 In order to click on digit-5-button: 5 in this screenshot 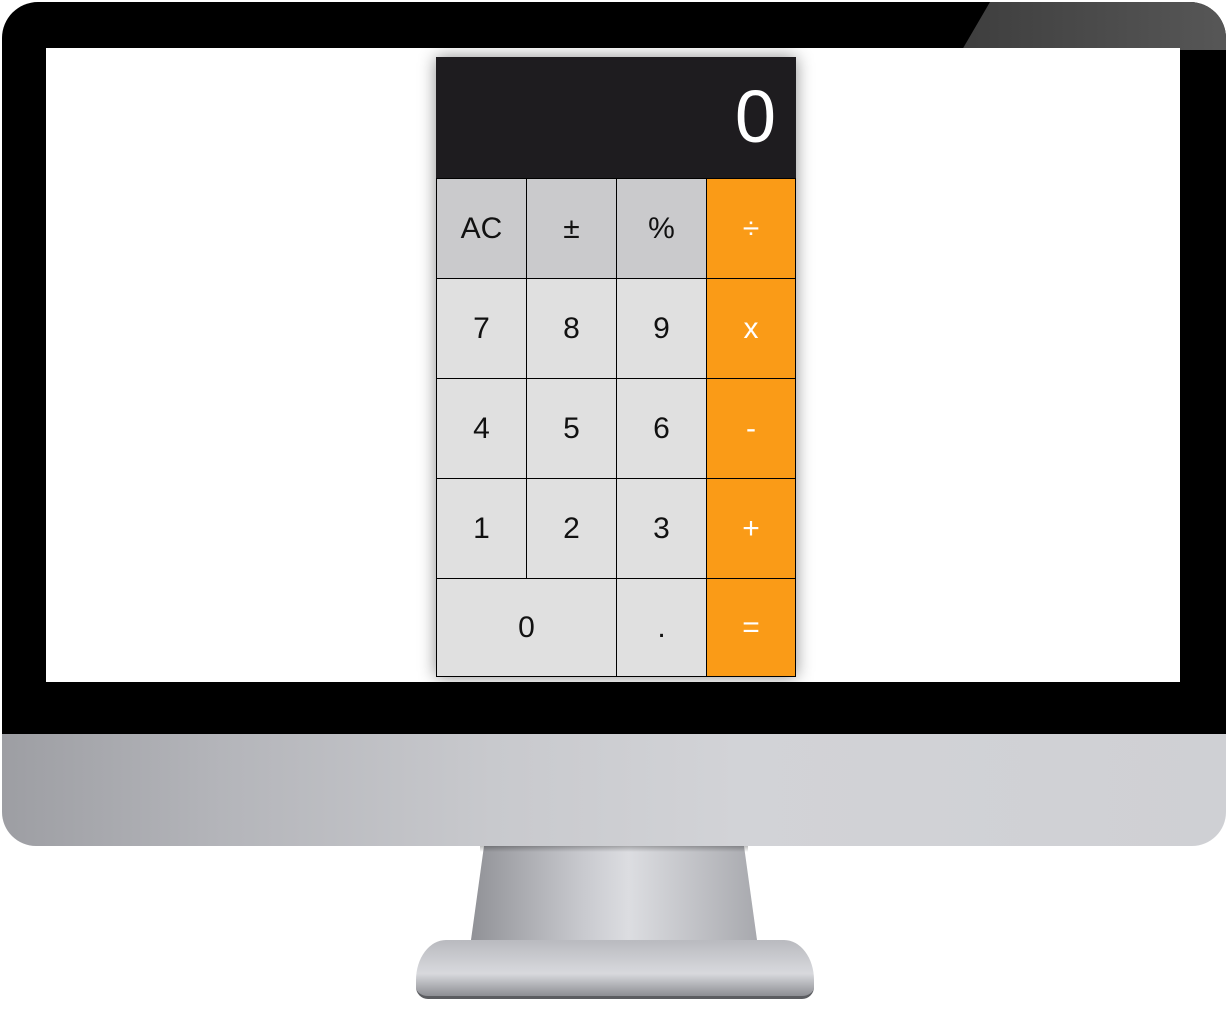, I will do `click(571, 428)`.